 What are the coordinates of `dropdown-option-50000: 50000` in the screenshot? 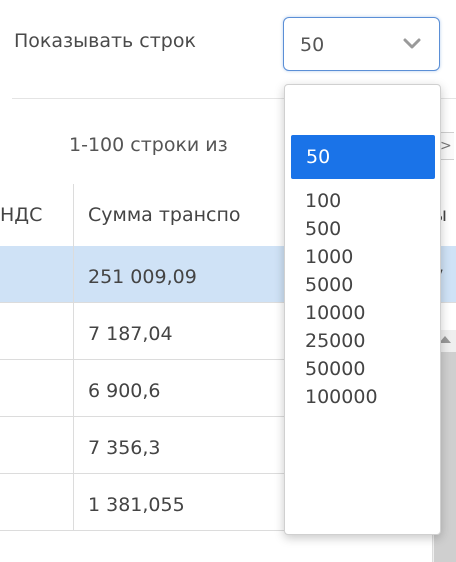 It's located at (362, 369).